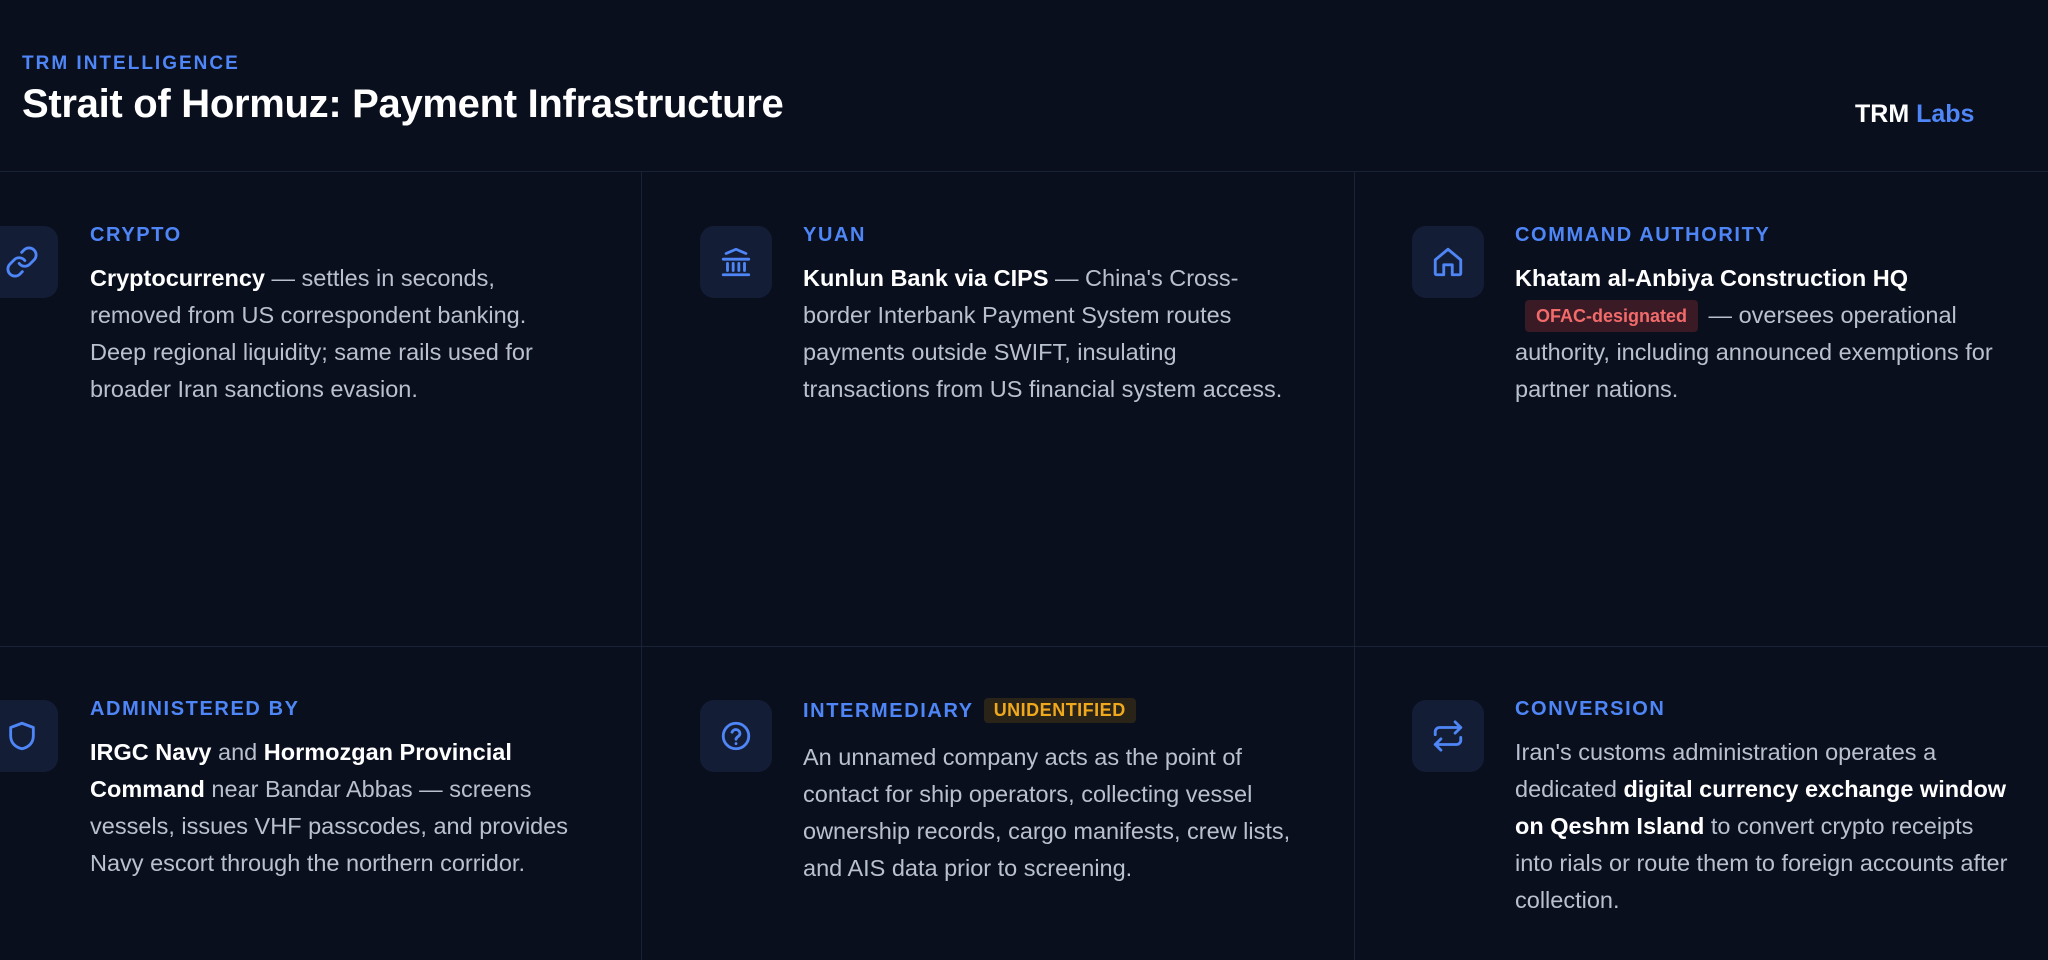  What do you see at coordinates (736, 736) in the screenshot?
I see `question-circle-icon` at bounding box center [736, 736].